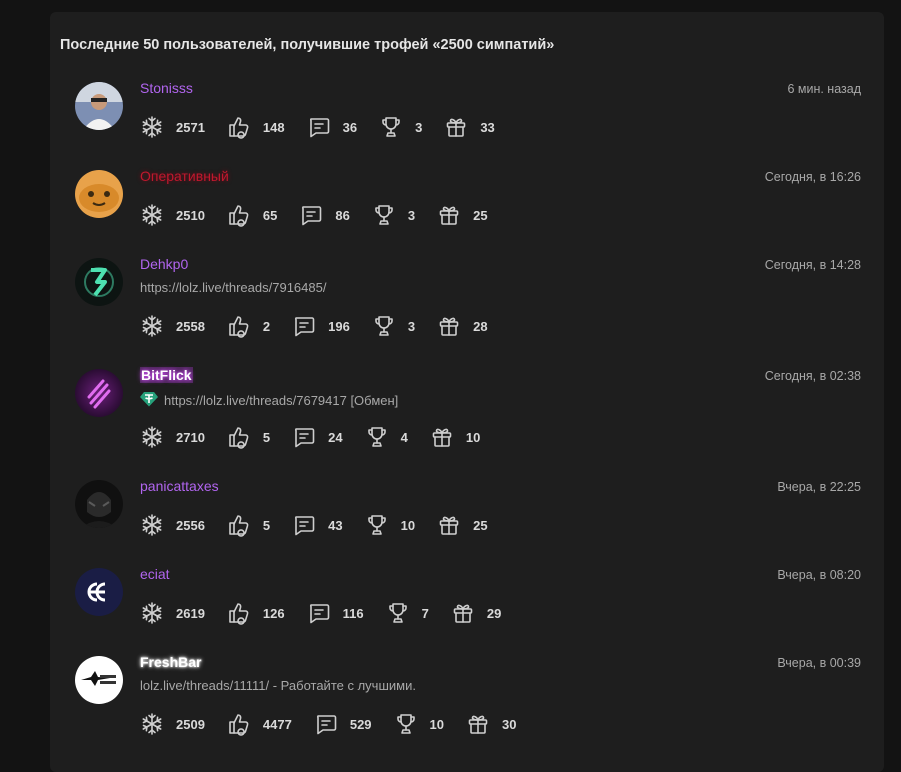 The width and height of the screenshot is (901, 772). I want to click on stat-value: 2, so click(266, 326).